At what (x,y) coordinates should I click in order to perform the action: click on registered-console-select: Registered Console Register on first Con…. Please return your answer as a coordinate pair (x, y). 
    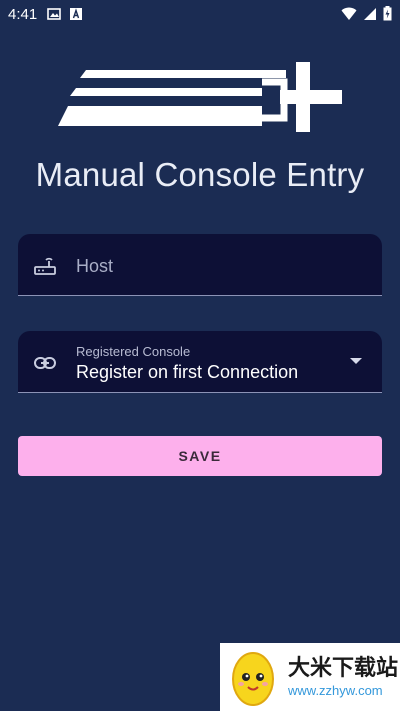
    Looking at the image, I should click on (200, 362).